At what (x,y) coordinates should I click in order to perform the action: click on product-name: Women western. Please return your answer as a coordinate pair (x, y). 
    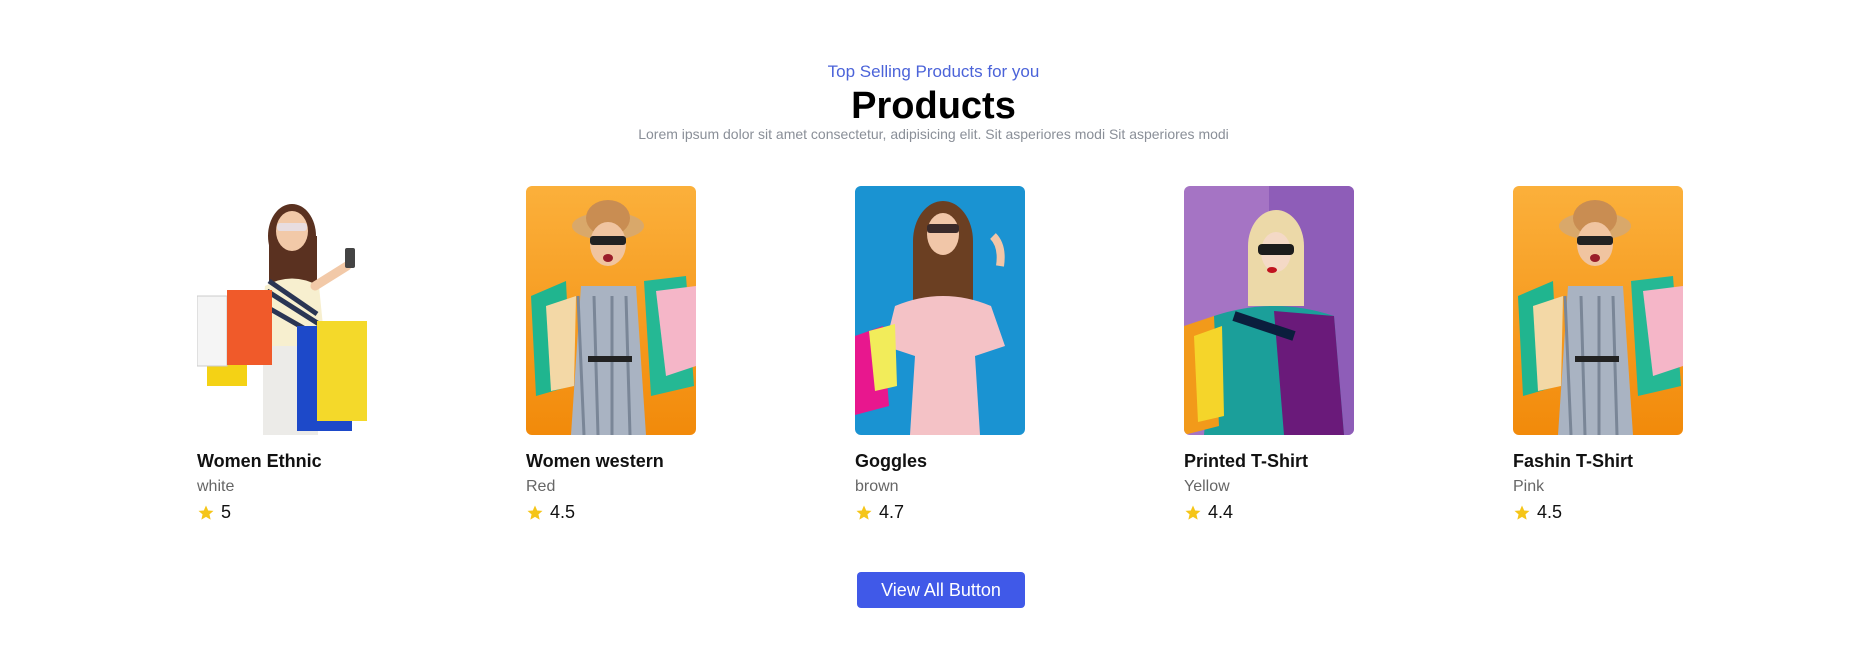
    Looking at the image, I should click on (595, 461).